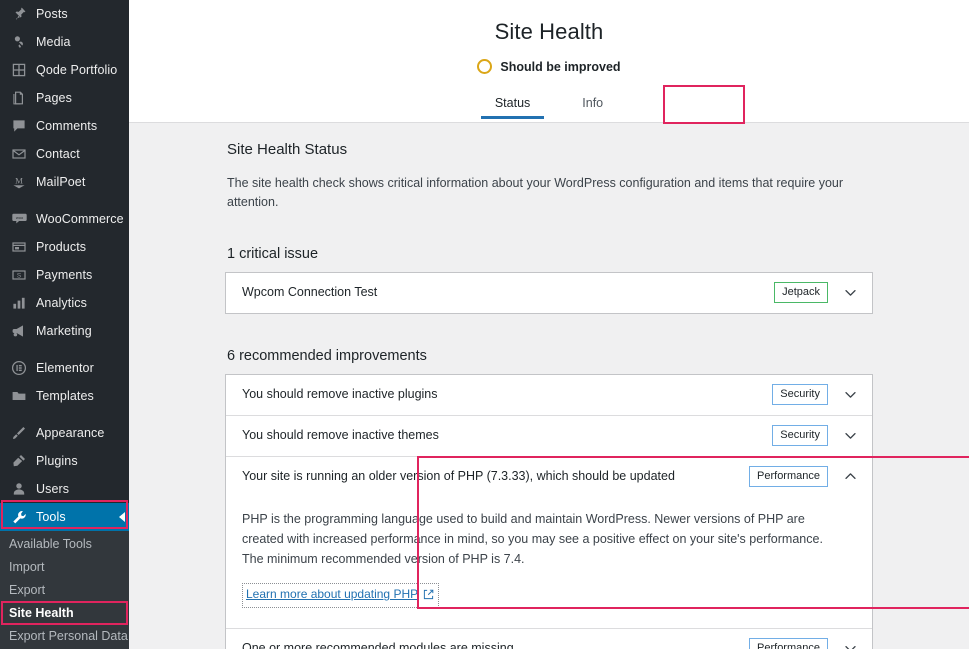  I want to click on sidebar-item-analytics: Analytics, so click(64, 303).